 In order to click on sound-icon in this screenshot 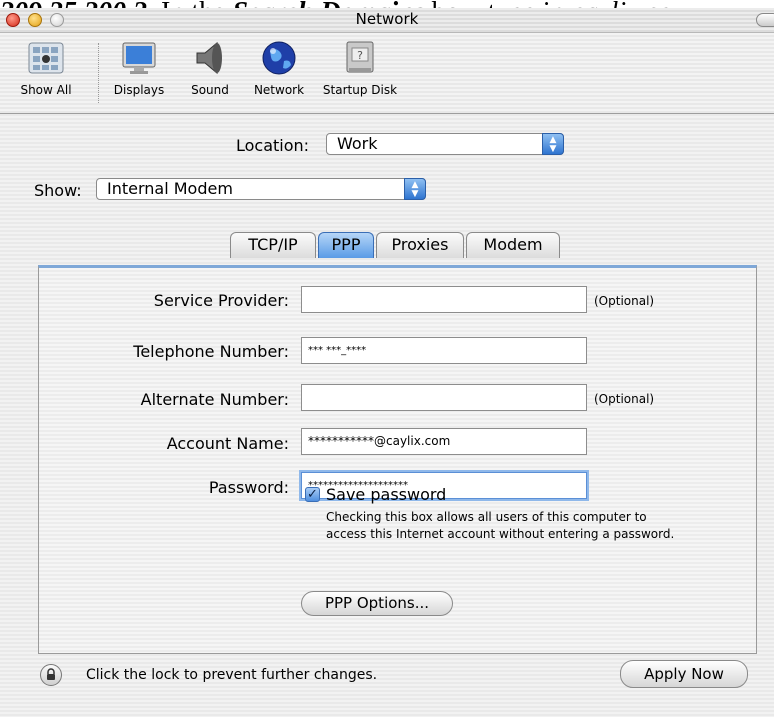, I will do `click(210, 58)`.